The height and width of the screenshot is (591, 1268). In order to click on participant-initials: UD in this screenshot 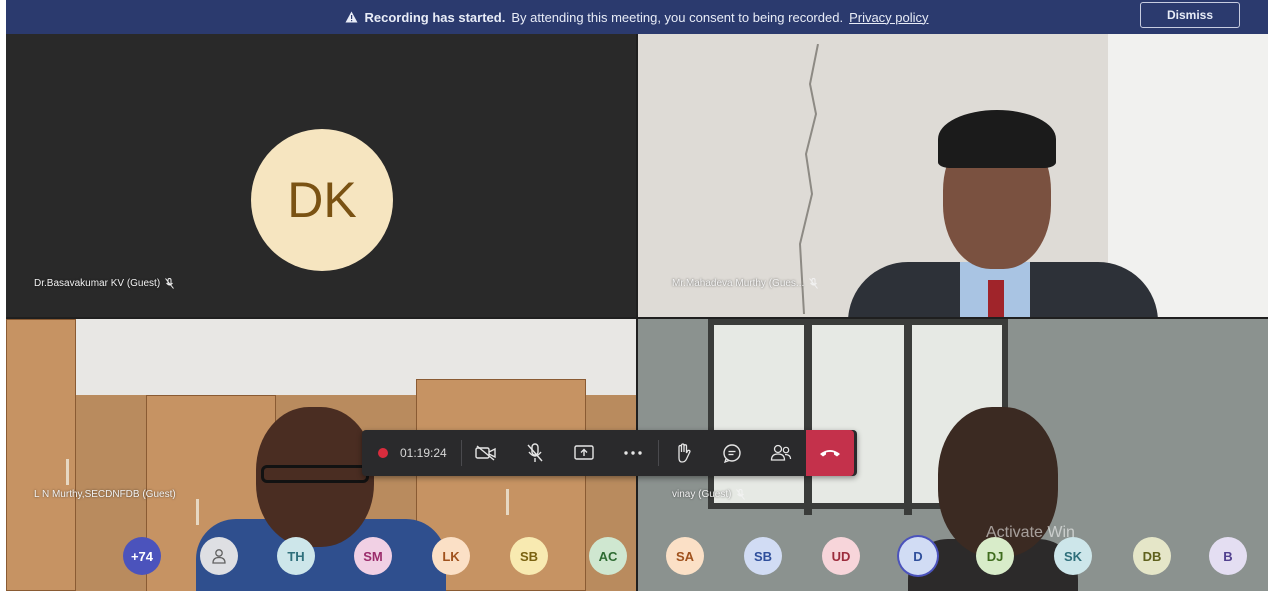, I will do `click(841, 556)`.